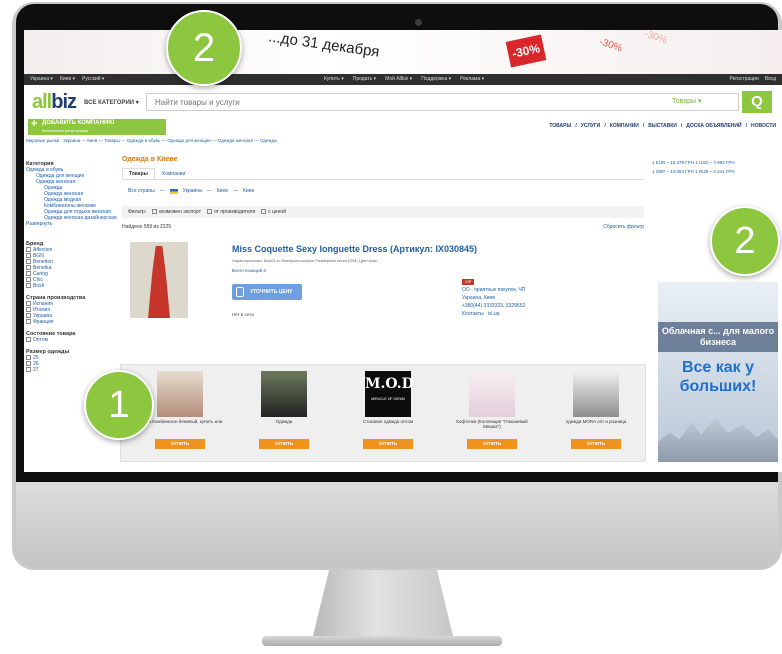  I want to click on seller-link: ОО - приятных покупок, ЧП, so click(493, 290).